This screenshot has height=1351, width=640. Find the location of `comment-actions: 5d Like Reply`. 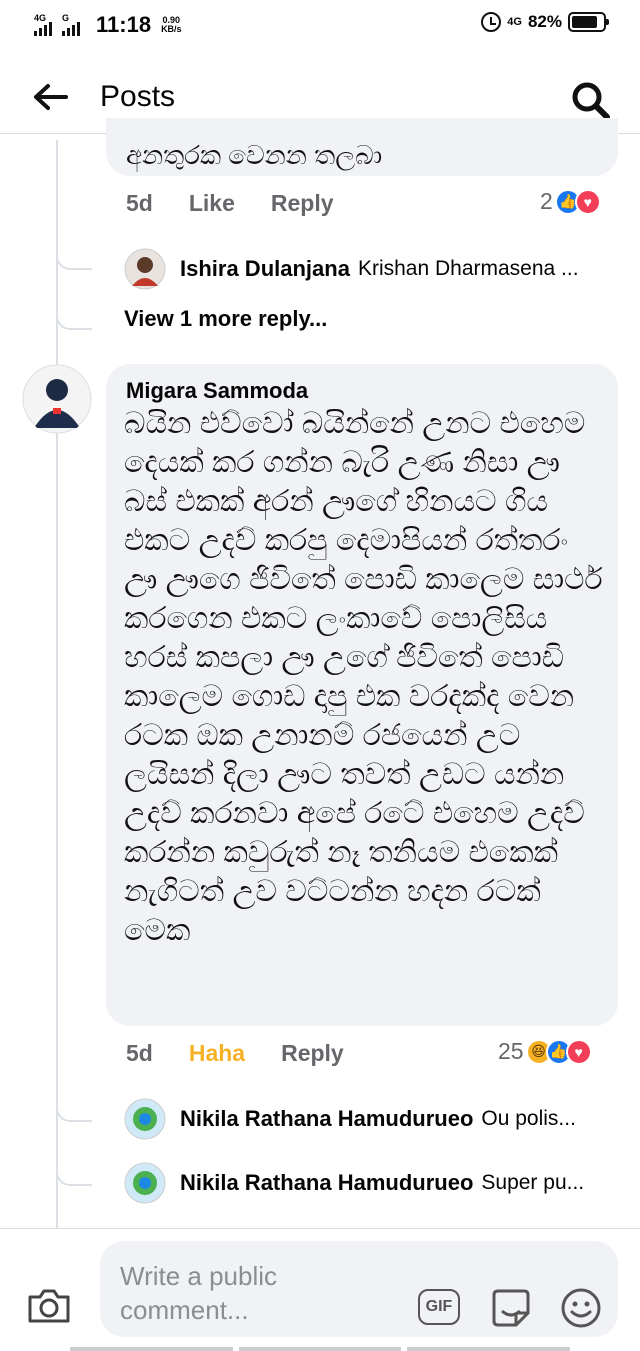

comment-actions: 5d Like Reply is located at coordinates (230, 203).